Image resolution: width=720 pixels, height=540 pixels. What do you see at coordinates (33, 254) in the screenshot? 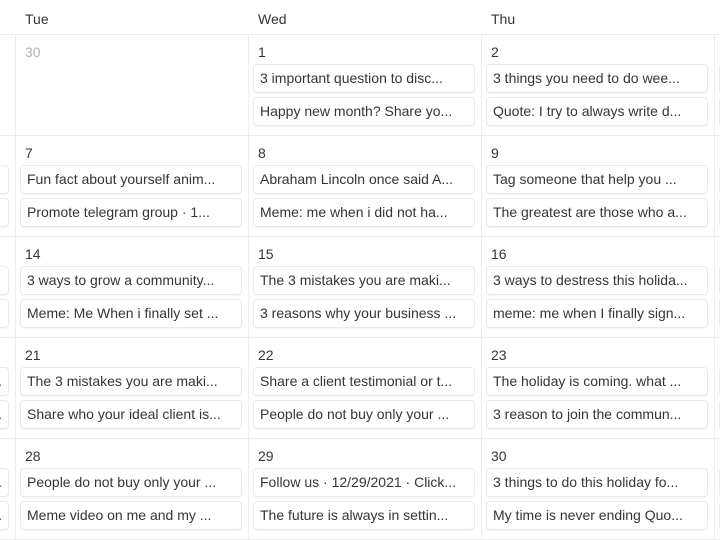
I see `day-number: 14` at bounding box center [33, 254].